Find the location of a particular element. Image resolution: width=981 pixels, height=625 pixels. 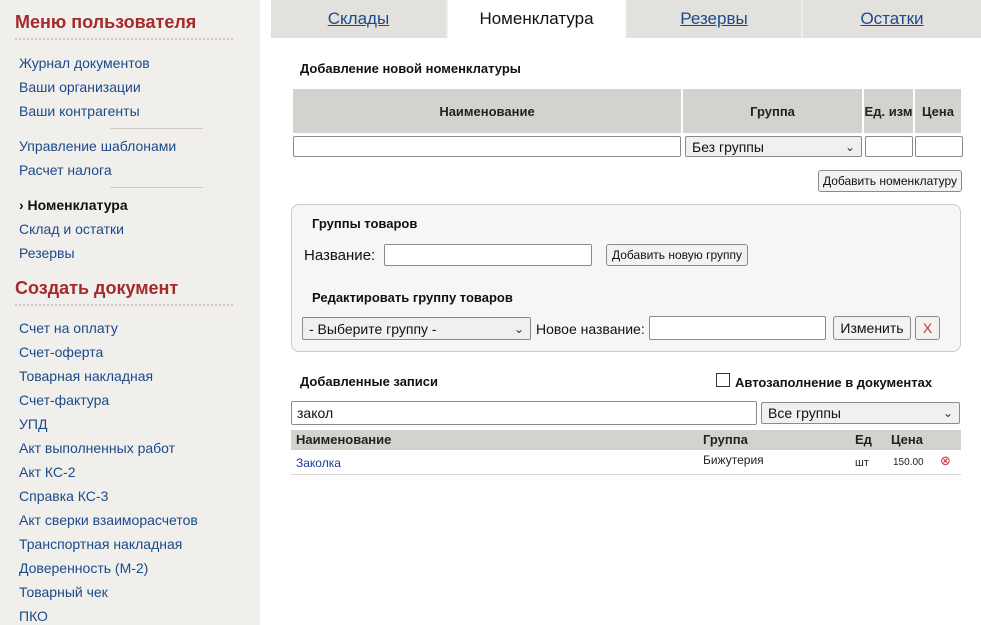

header-name: Наименование is located at coordinates (344, 439).